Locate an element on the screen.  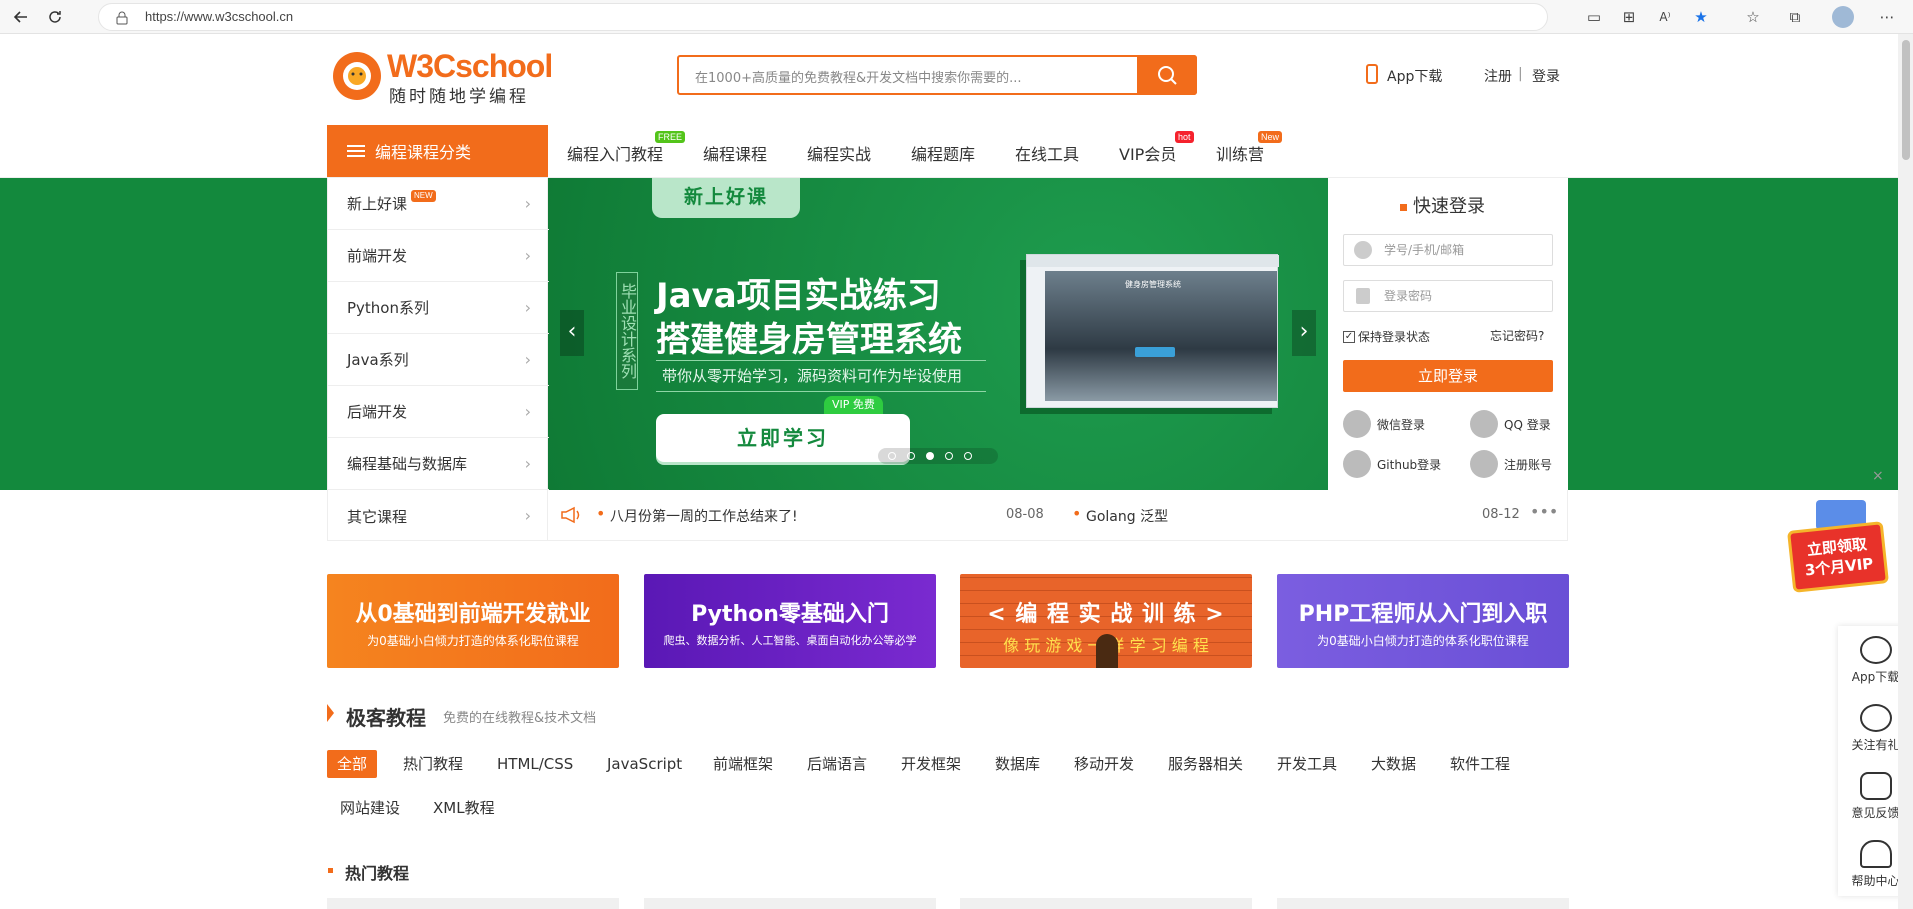
sidebar-item-other: 其它课程 › is located at coordinates (438, 516).